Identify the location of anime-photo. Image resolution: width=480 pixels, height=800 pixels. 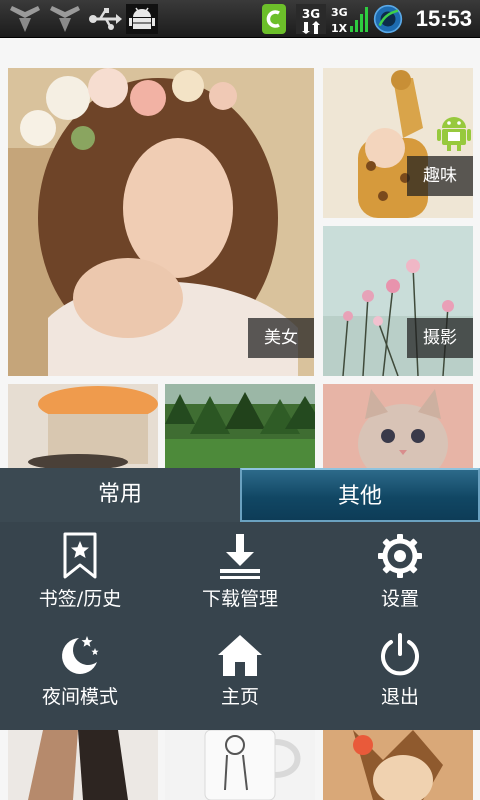
(398, 765).